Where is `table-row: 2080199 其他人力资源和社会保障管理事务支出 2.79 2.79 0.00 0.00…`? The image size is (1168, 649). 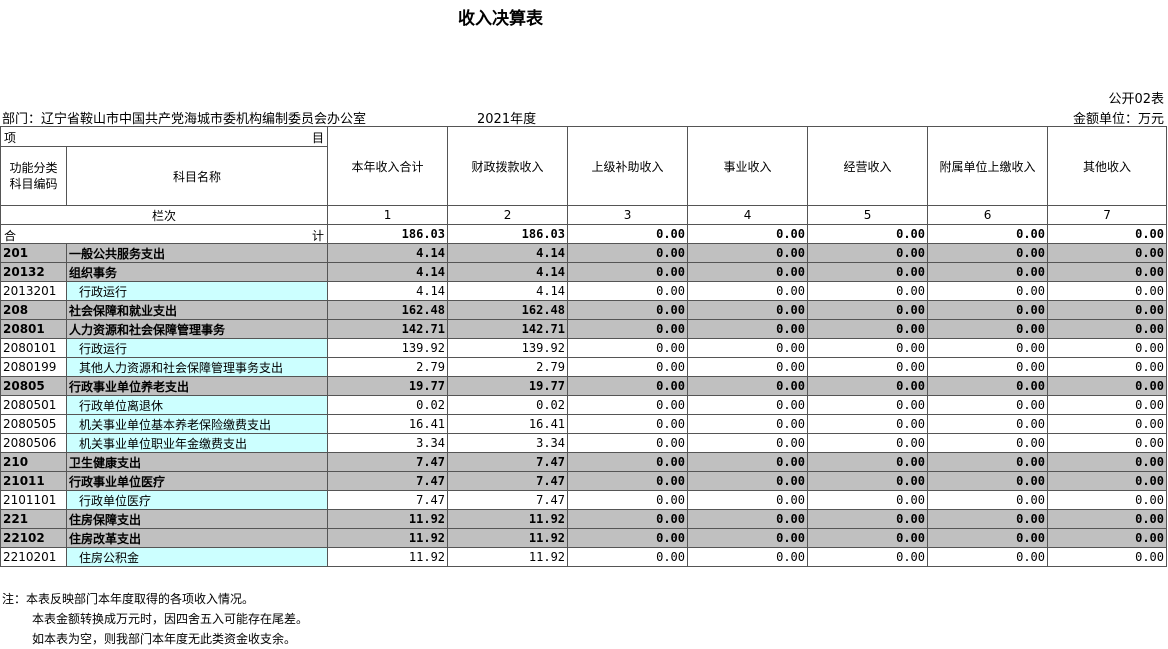 table-row: 2080199 其他人力资源和社会保障管理事务支出 2.79 2.79 0.00 0.00… is located at coordinates (584, 367).